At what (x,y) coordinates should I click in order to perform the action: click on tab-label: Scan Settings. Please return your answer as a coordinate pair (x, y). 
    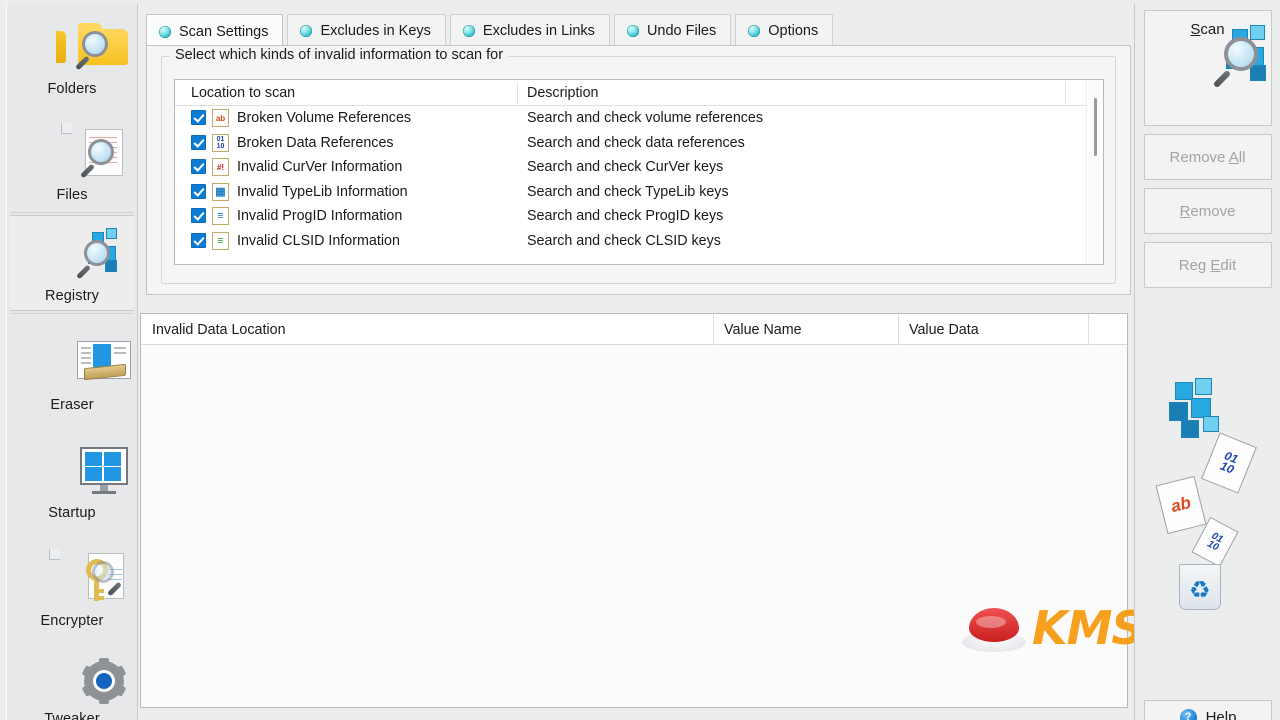
    Looking at the image, I should click on (224, 31).